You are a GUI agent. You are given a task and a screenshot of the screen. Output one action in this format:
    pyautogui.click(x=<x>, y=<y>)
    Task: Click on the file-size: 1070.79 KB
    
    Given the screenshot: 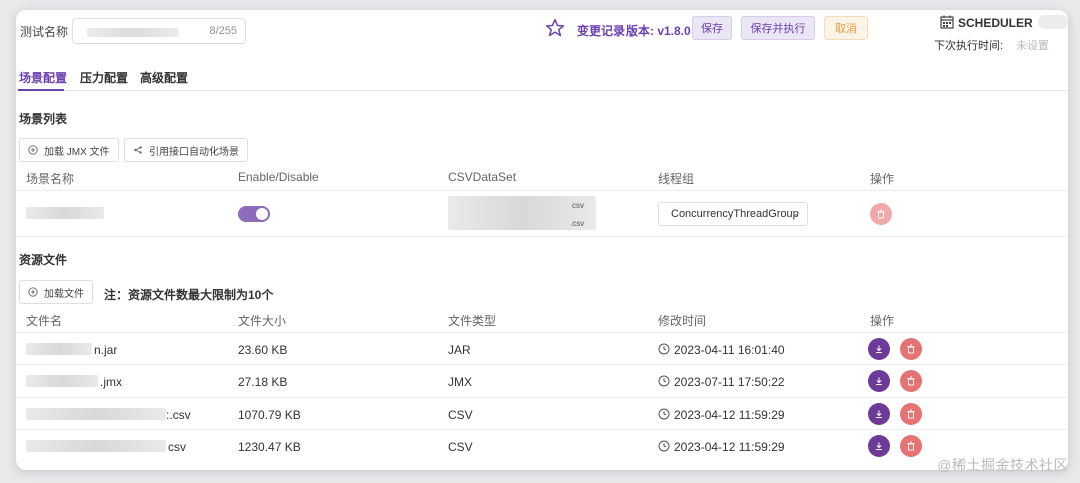 What is the action you would take?
    pyautogui.click(x=269, y=415)
    